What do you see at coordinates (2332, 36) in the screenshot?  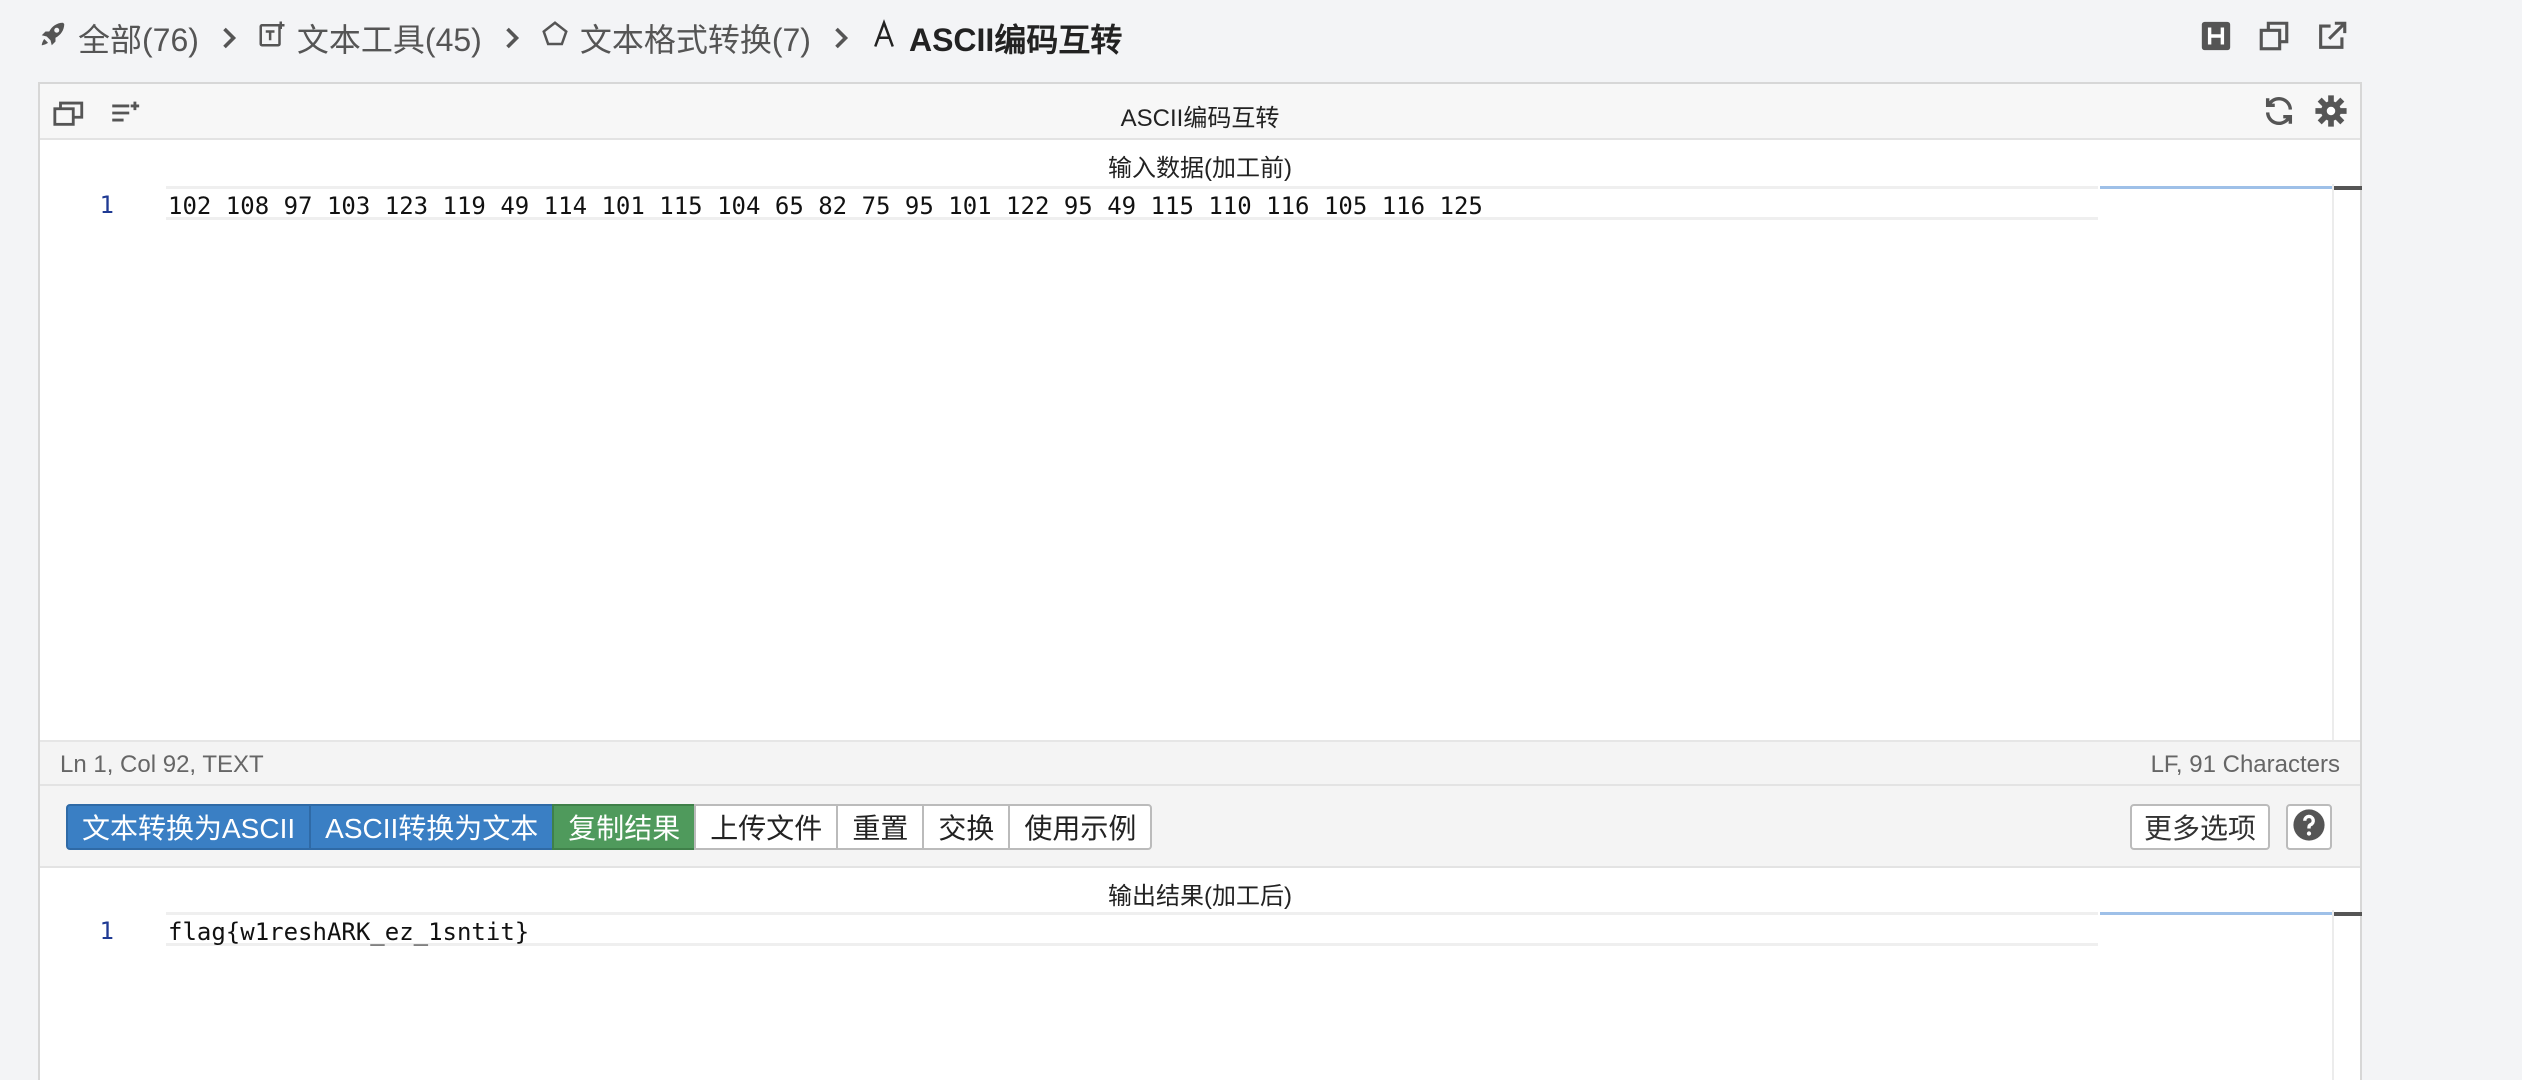 I see `external-link-icon` at bounding box center [2332, 36].